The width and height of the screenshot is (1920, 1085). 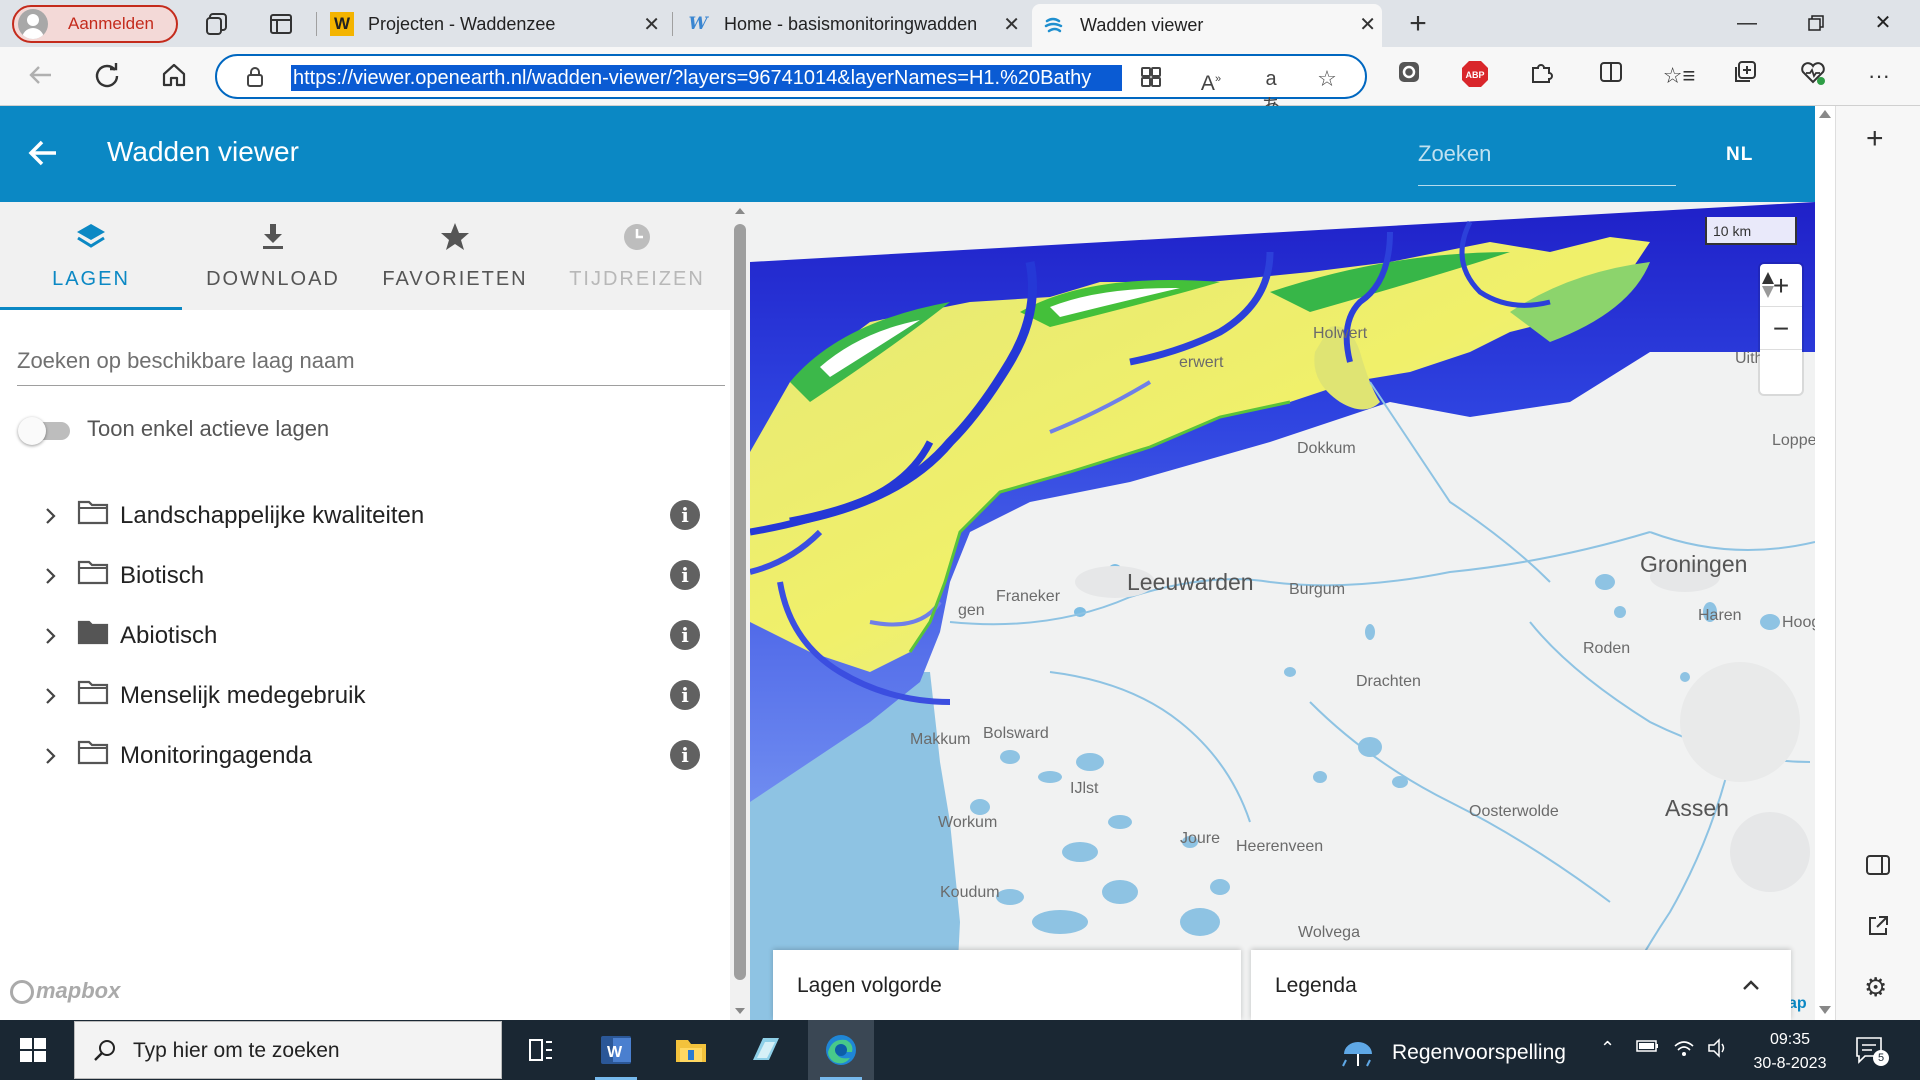 I want to click on zoom-out-button: −, so click(x=1781, y=328).